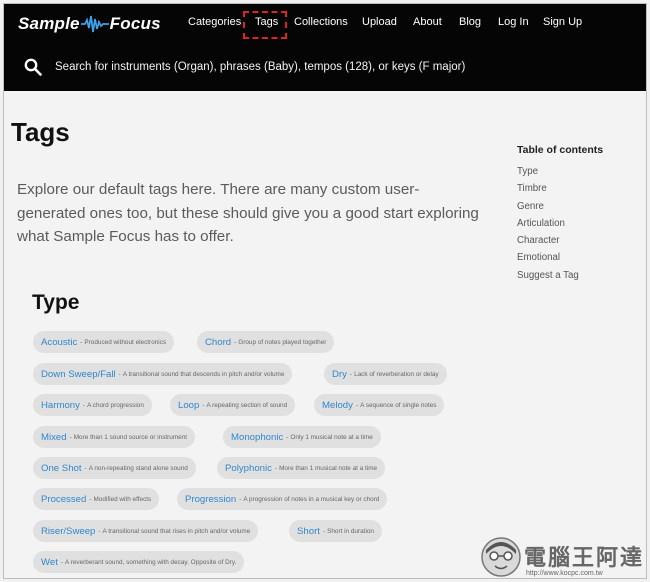 Image resolution: width=650 pixels, height=582 pixels. What do you see at coordinates (265, 25) in the screenshot?
I see `tags-highlight-box` at bounding box center [265, 25].